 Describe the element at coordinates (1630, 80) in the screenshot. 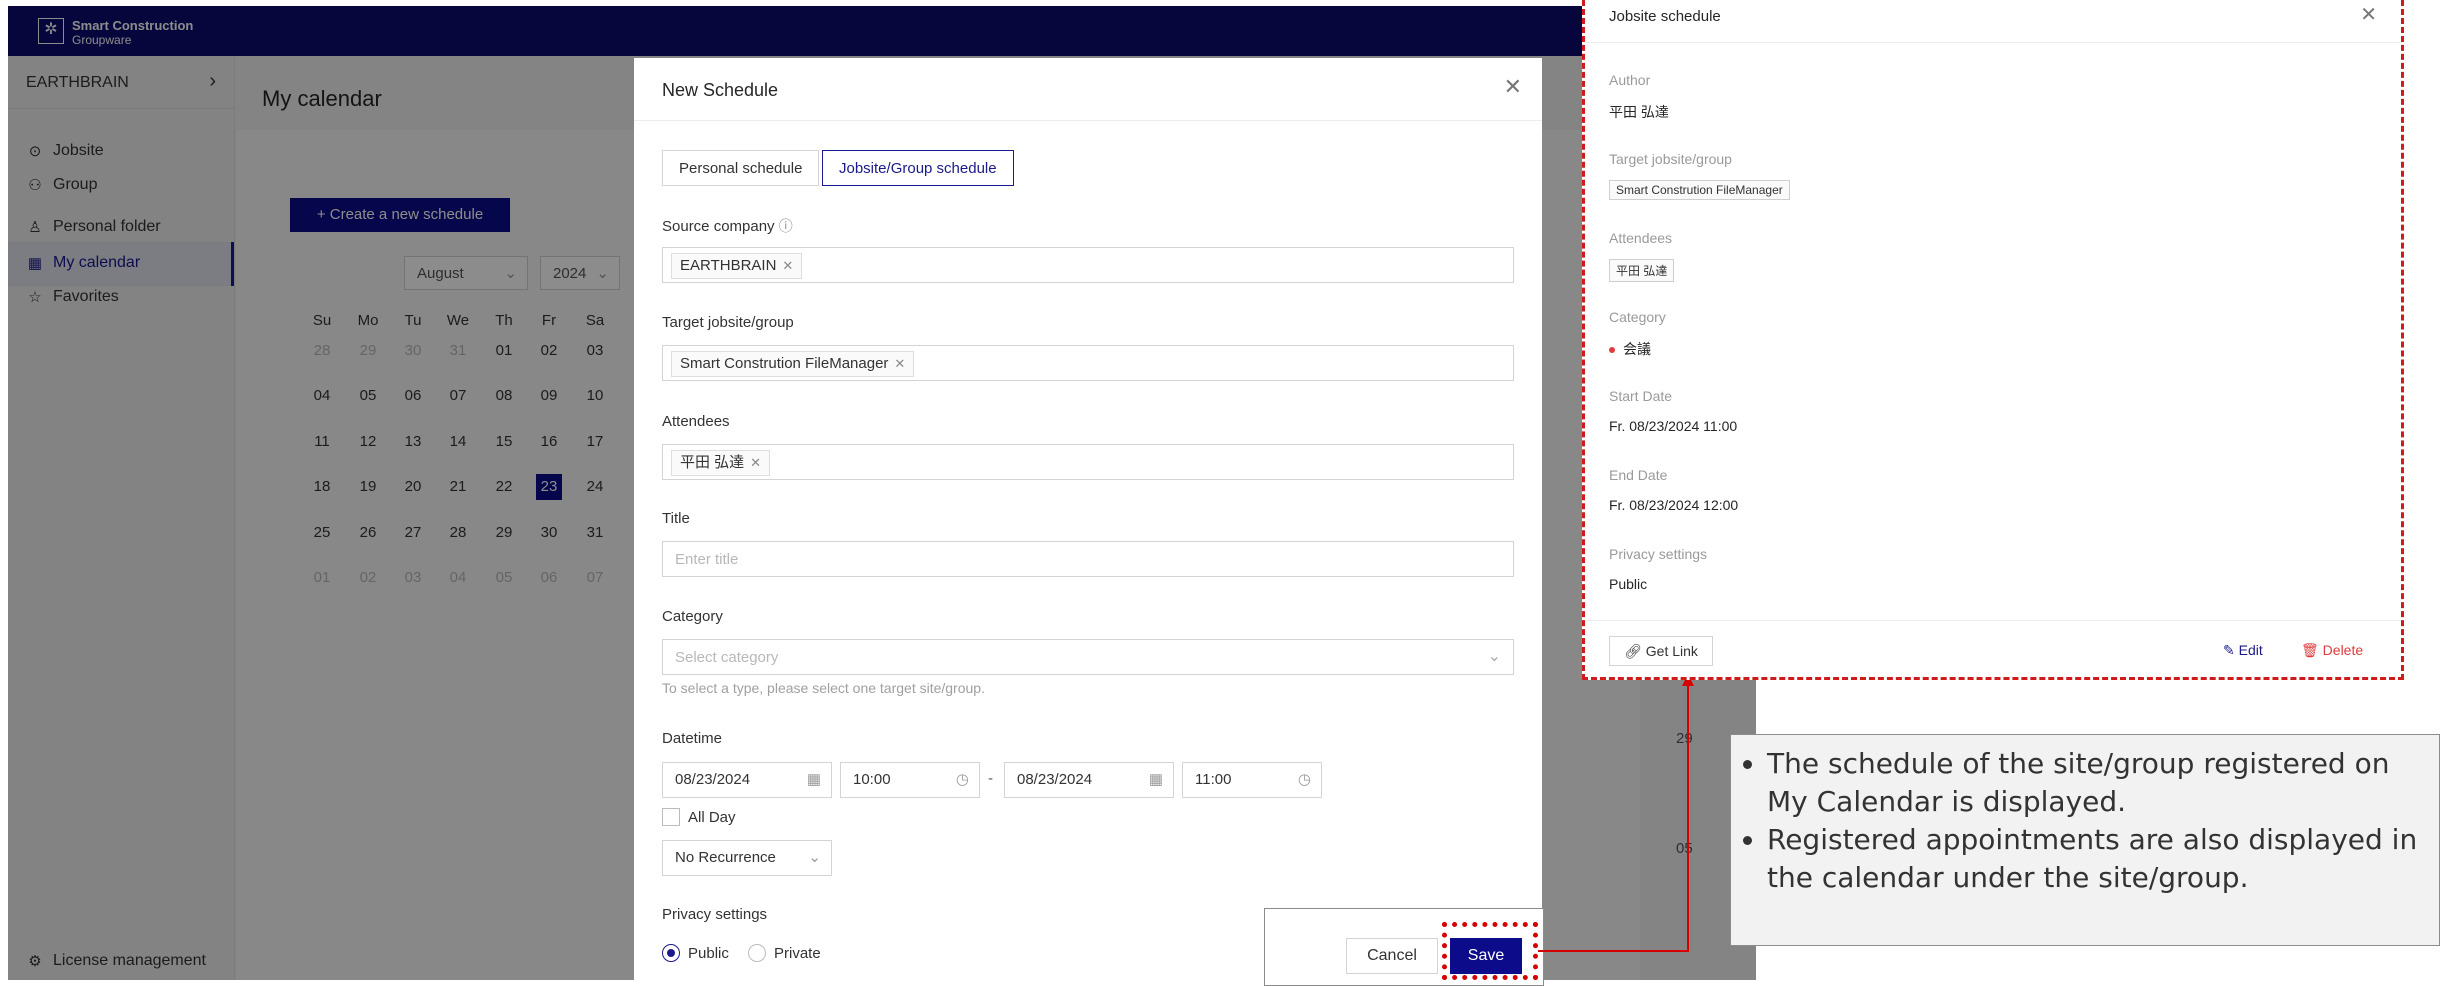

I see `author-label: Author` at that location.